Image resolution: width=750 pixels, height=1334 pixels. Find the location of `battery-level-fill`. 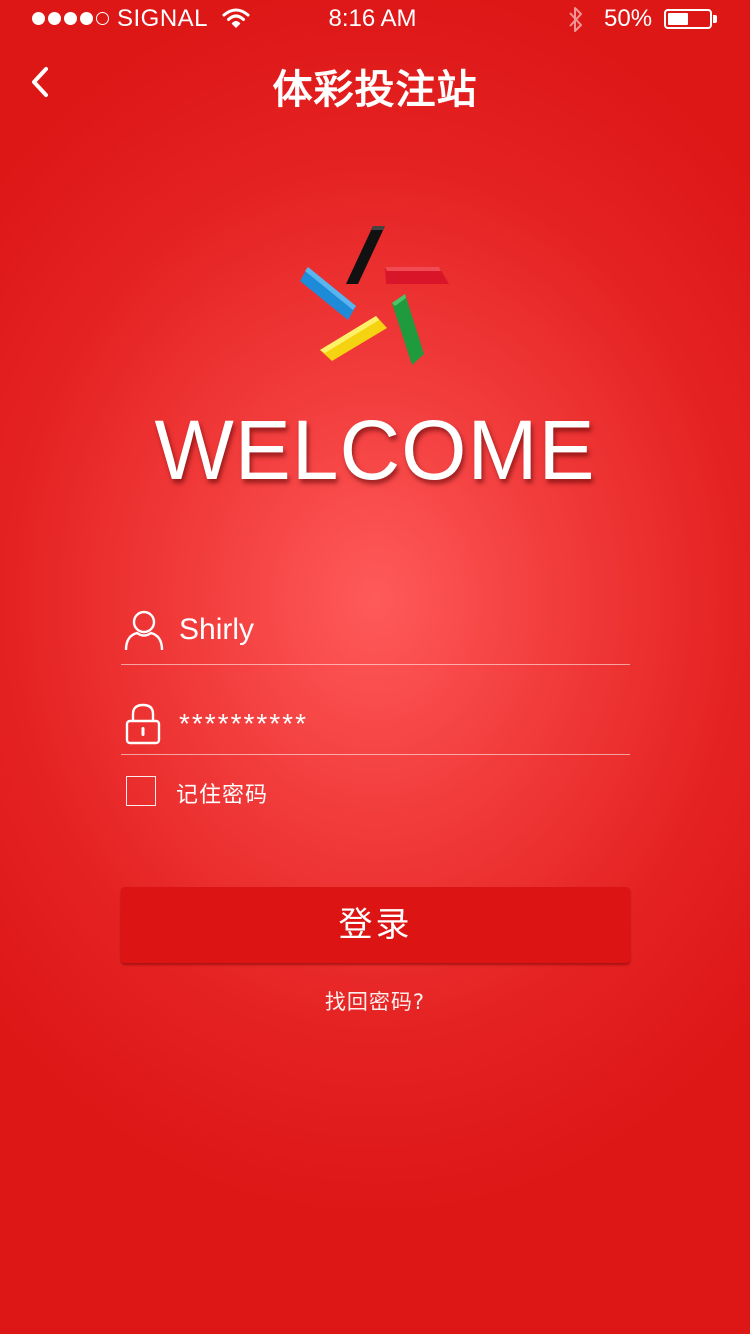

battery-level-fill is located at coordinates (678, 19).